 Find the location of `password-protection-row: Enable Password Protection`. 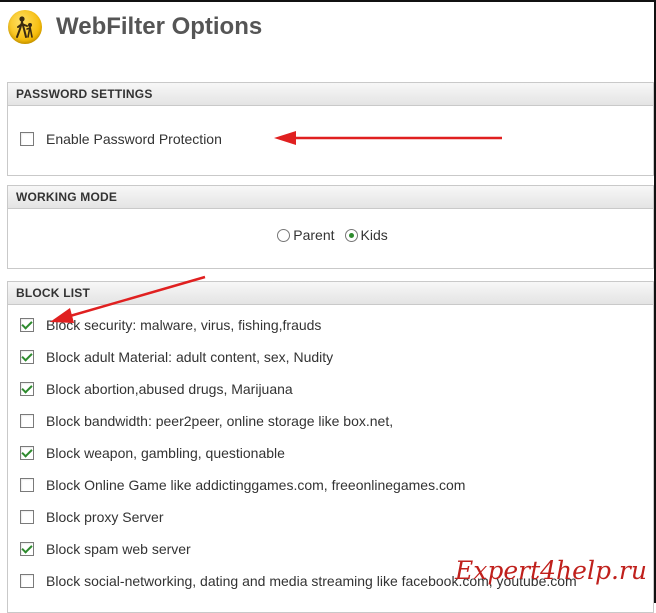

password-protection-row: Enable Password Protection is located at coordinates (330, 139).